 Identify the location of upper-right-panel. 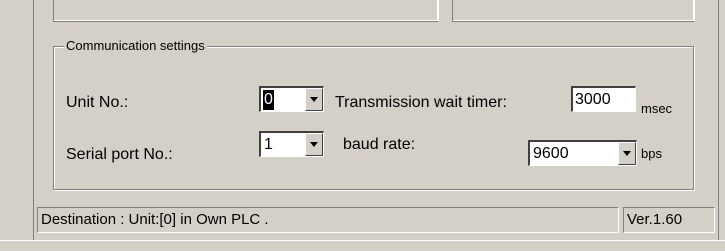
(573, 11).